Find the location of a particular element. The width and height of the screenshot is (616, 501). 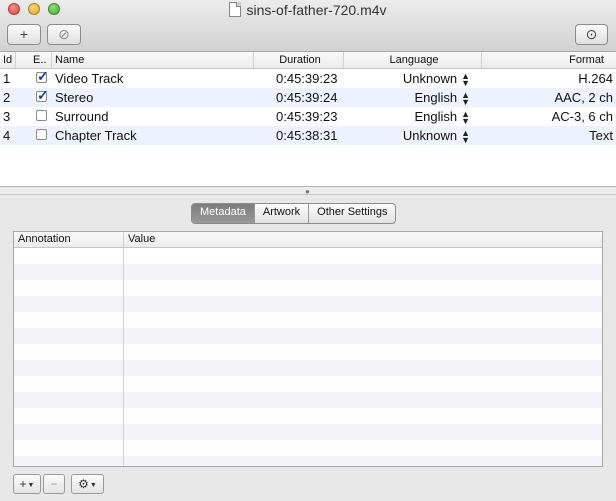

track-format: H.264 is located at coordinates (595, 78).